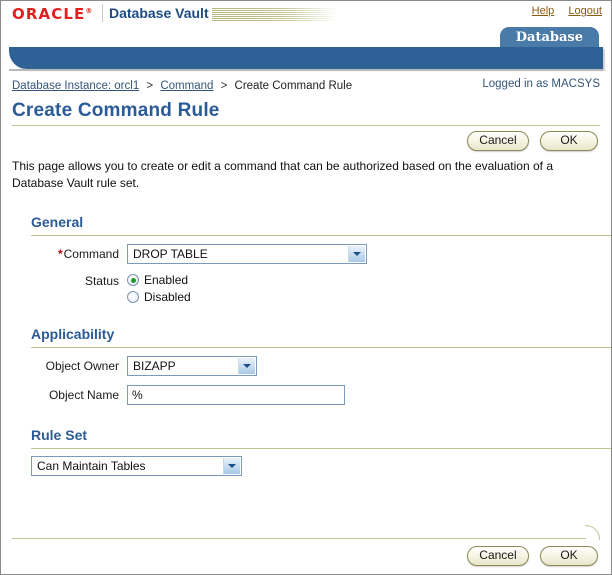 Image resolution: width=612 pixels, height=575 pixels. What do you see at coordinates (91, 466) in the screenshot?
I see `rule-set-select-value: Can Maintain Tables` at bounding box center [91, 466].